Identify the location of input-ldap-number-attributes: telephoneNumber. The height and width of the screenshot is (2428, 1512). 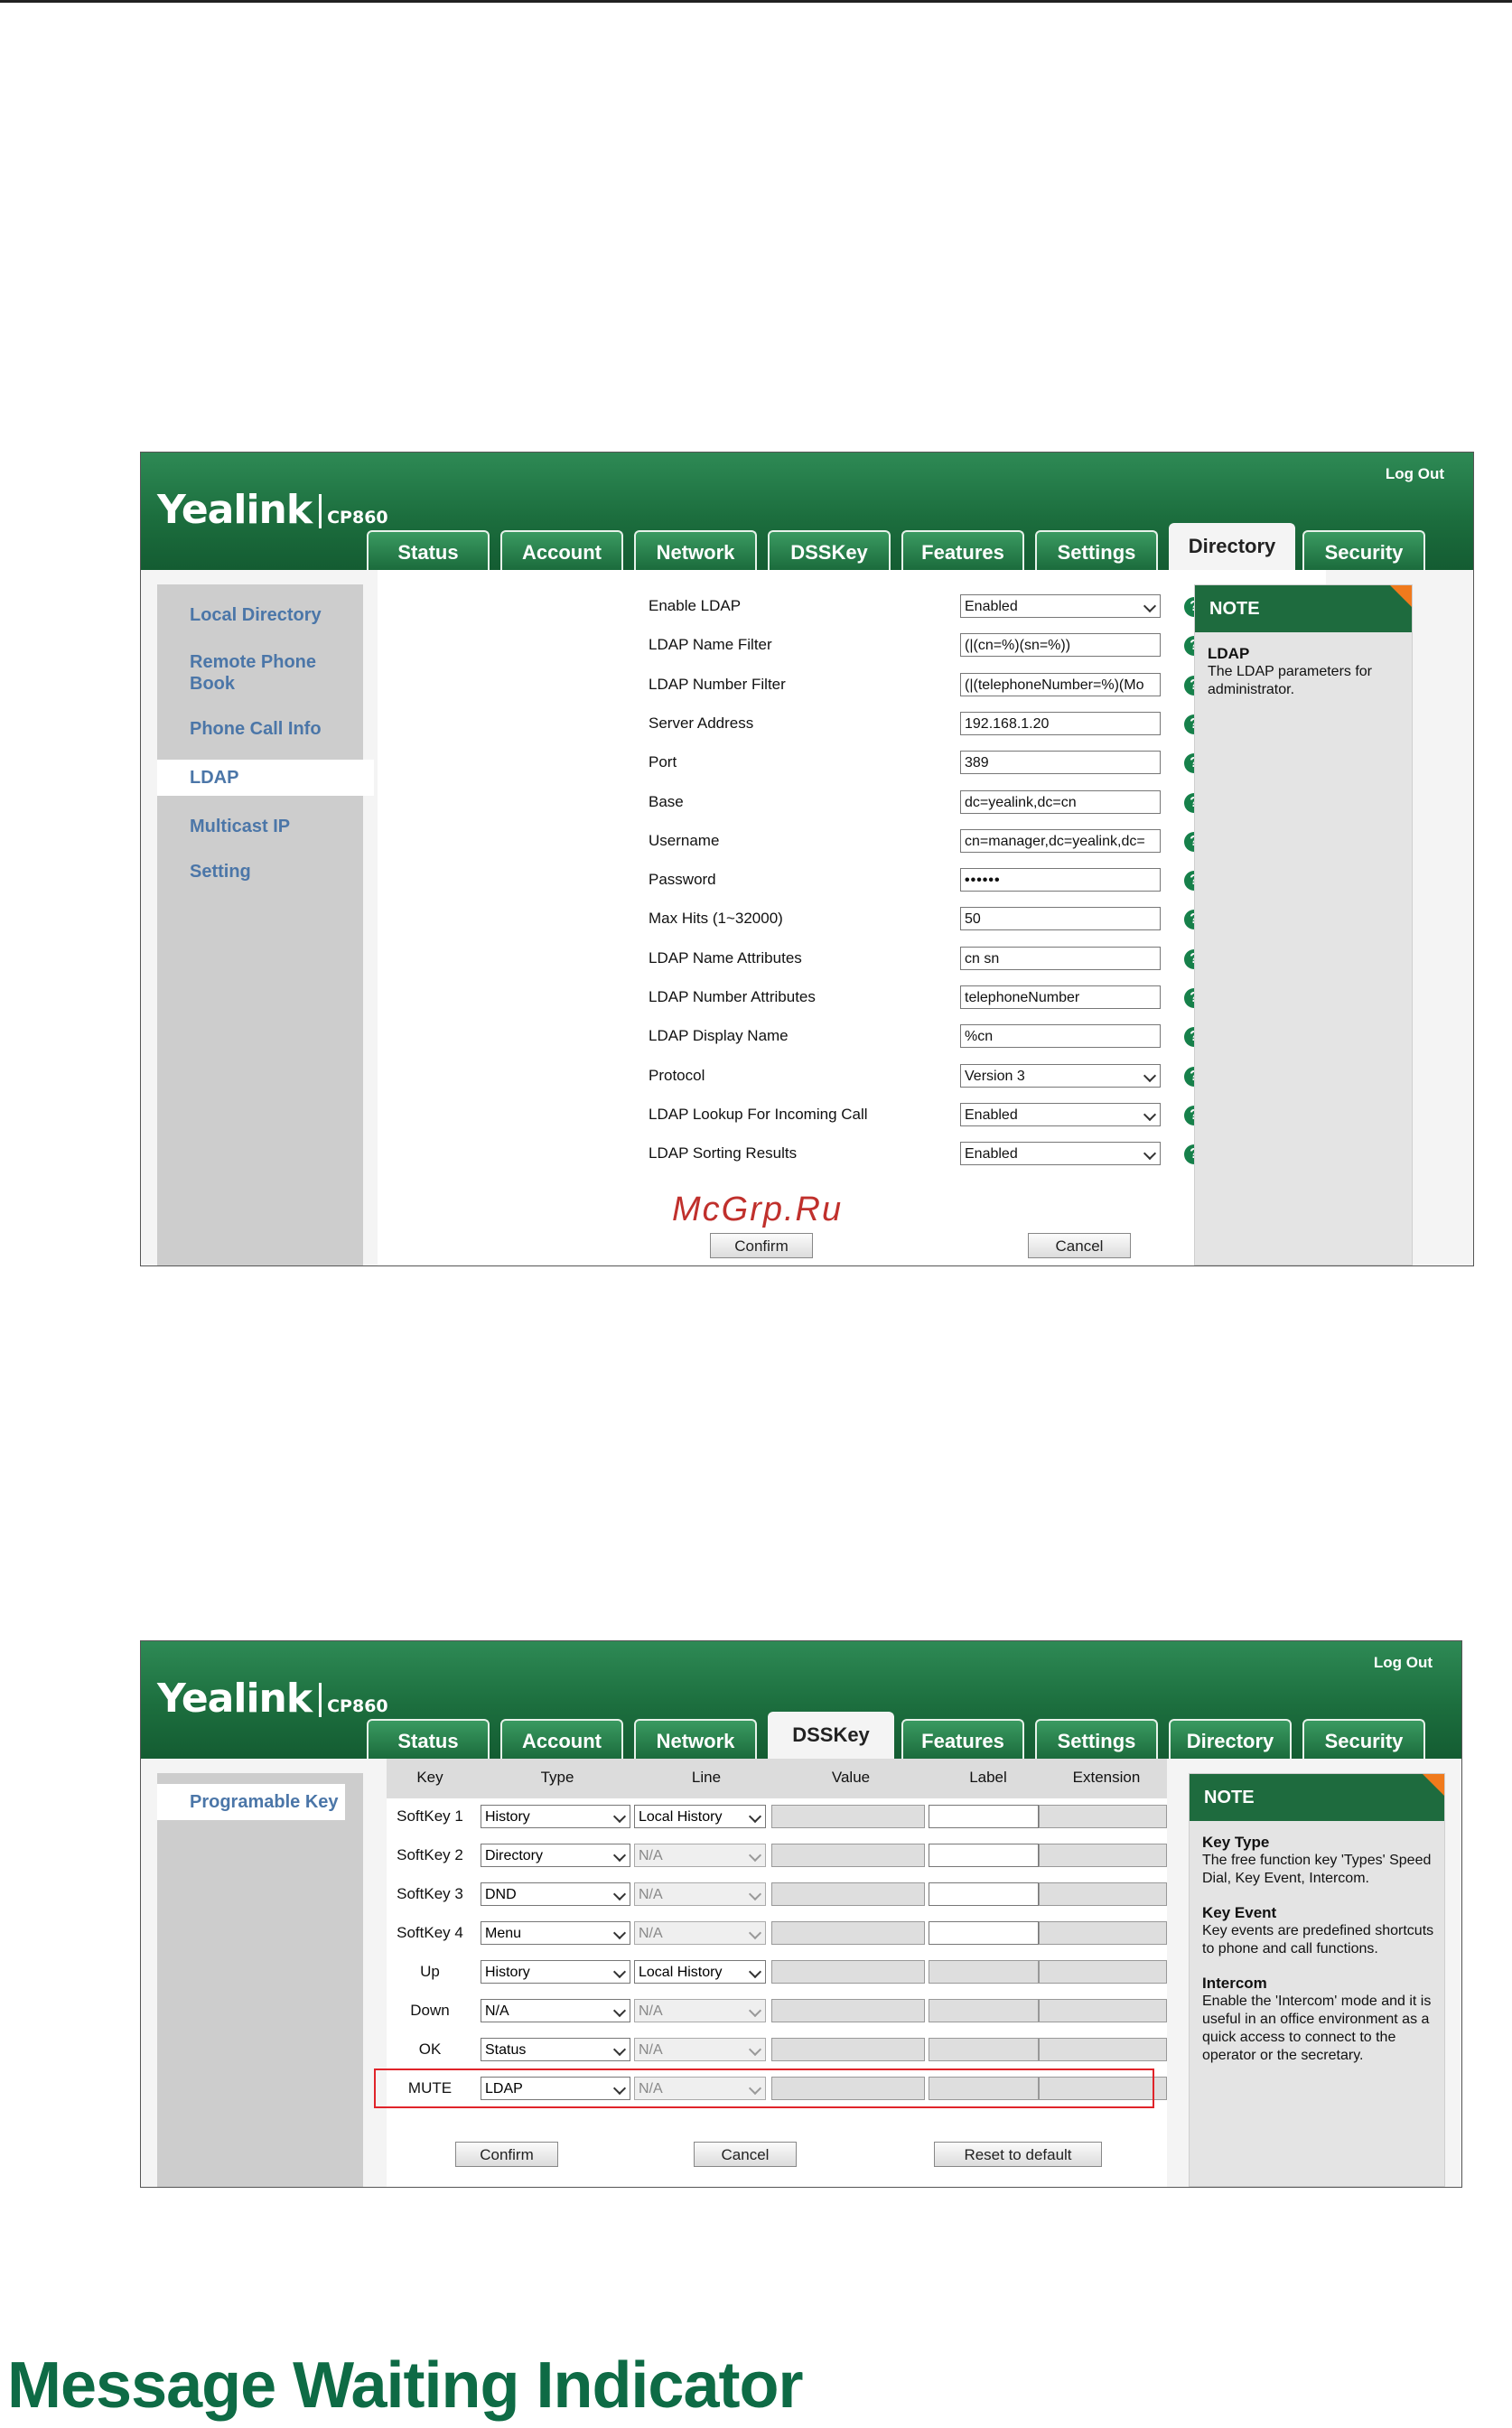
(1060, 997).